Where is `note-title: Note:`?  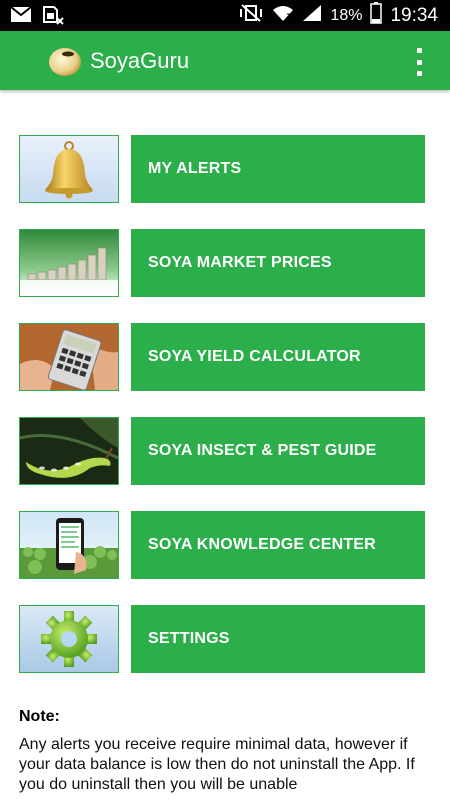
note-title: Note: is located at coordinates (39, 716).